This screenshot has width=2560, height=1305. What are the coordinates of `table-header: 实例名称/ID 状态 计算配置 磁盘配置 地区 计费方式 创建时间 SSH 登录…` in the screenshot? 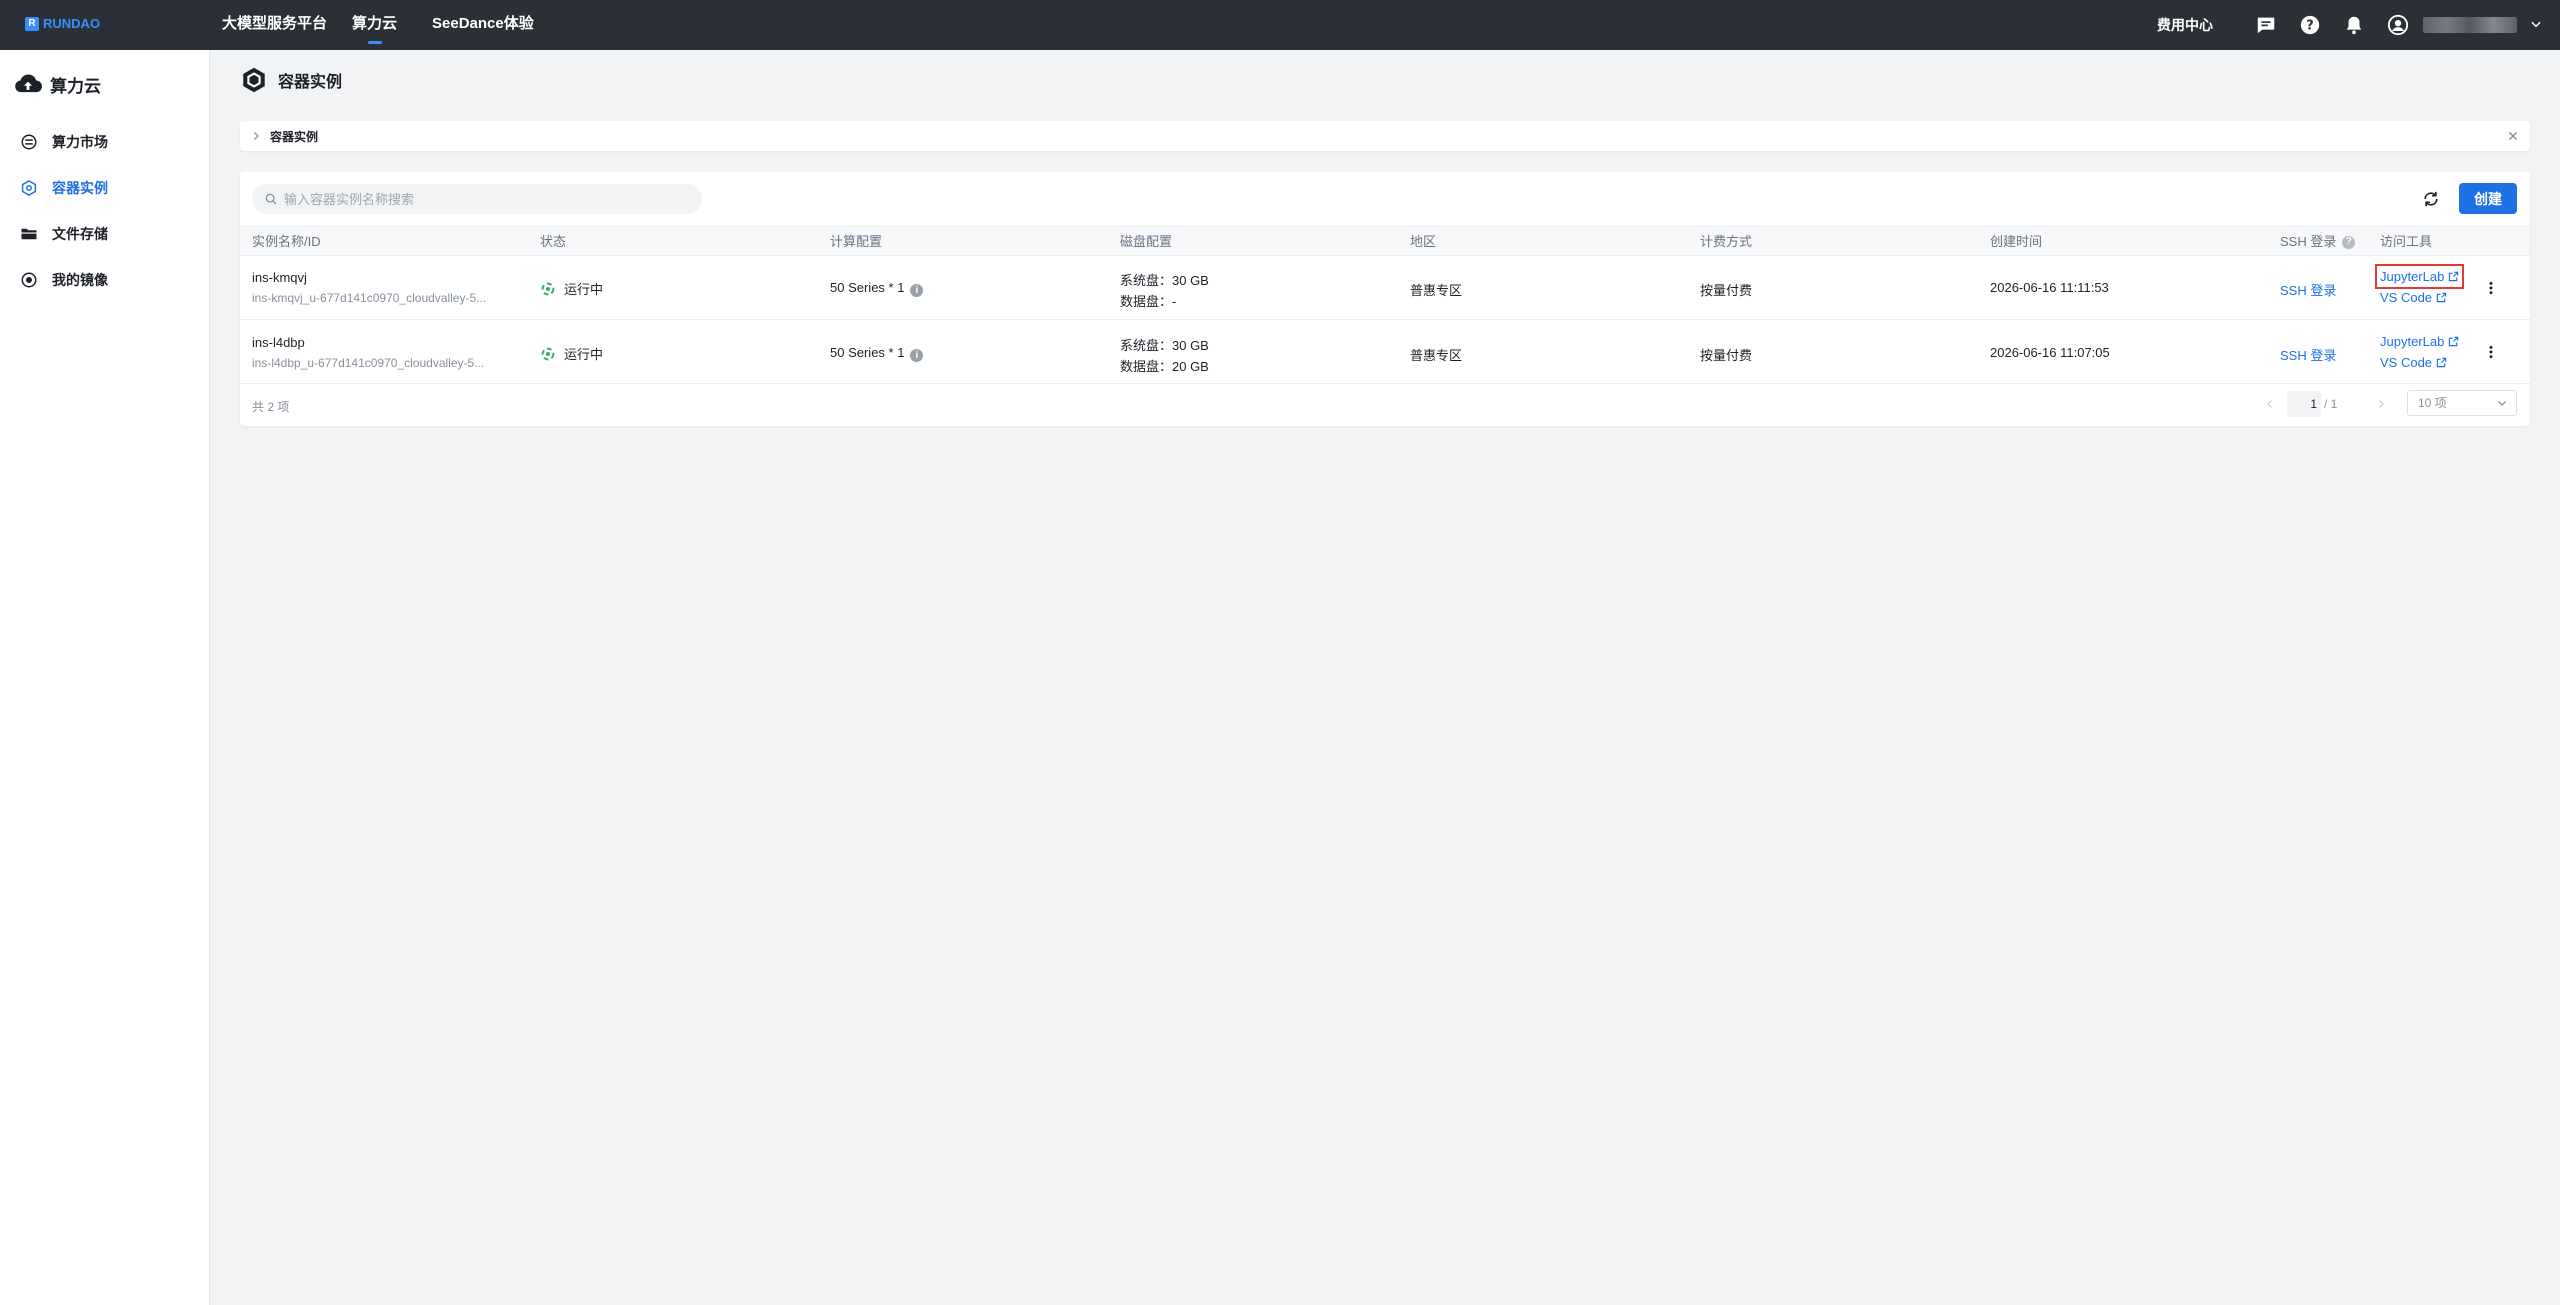 It's located at (1385, 241).